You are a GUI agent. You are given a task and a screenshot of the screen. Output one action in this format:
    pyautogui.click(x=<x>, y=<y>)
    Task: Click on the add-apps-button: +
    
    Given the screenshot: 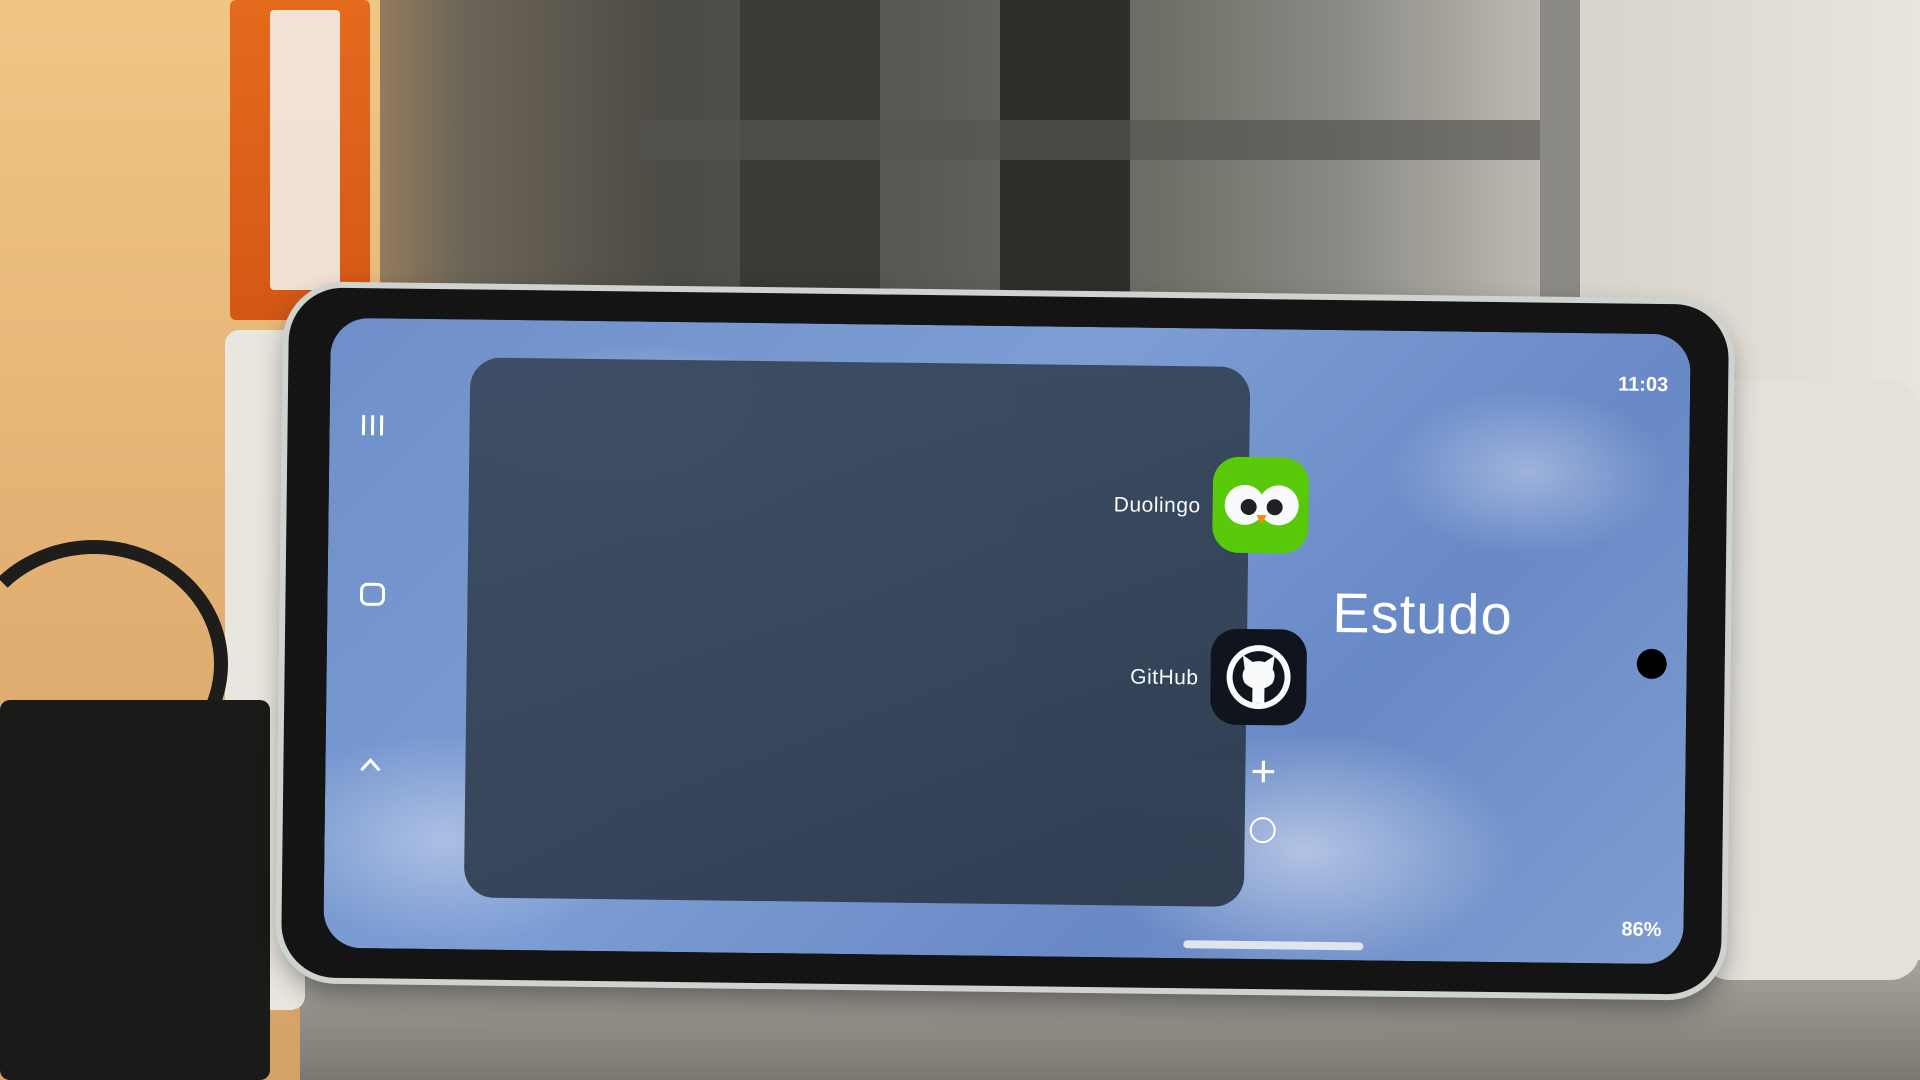 What is the action you would take?
    pyautogui.click(x=1263, y=771)
    